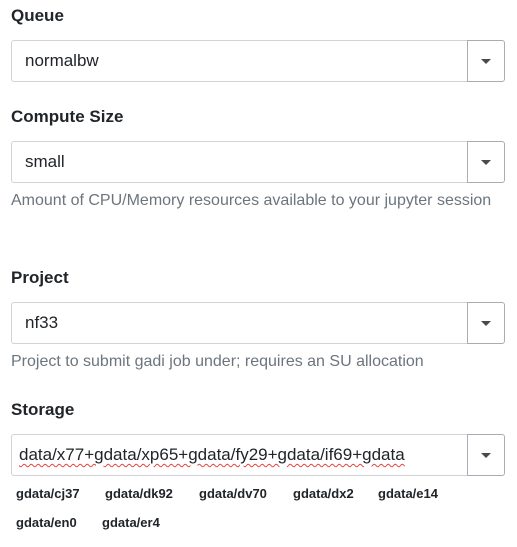  I want to click on compute-size-dropdown-button, so click(486, 162).